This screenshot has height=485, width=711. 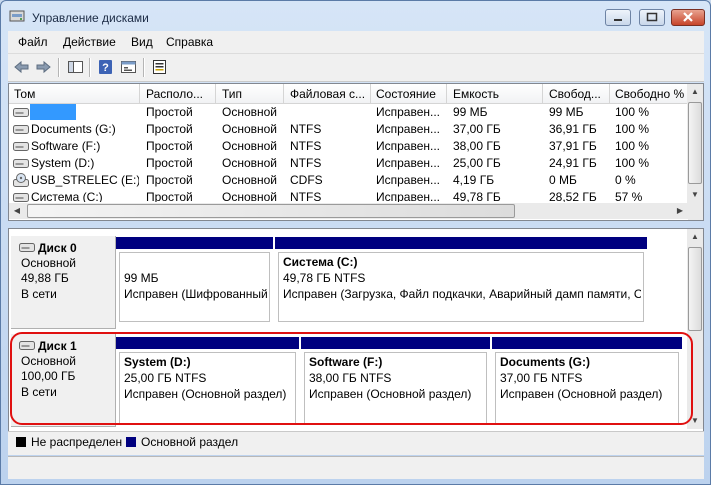 What do you see at coordinates (688, 17) in the screenshot?
I see `close-button` at bounding box center [688, 17].